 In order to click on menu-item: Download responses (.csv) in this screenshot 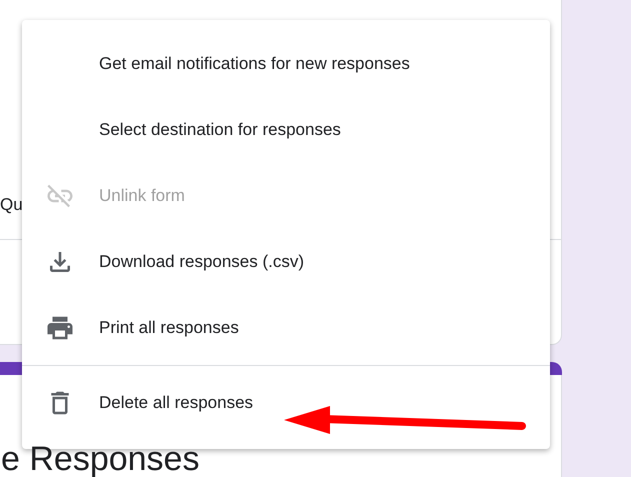, I will do `click(286, 262)`.